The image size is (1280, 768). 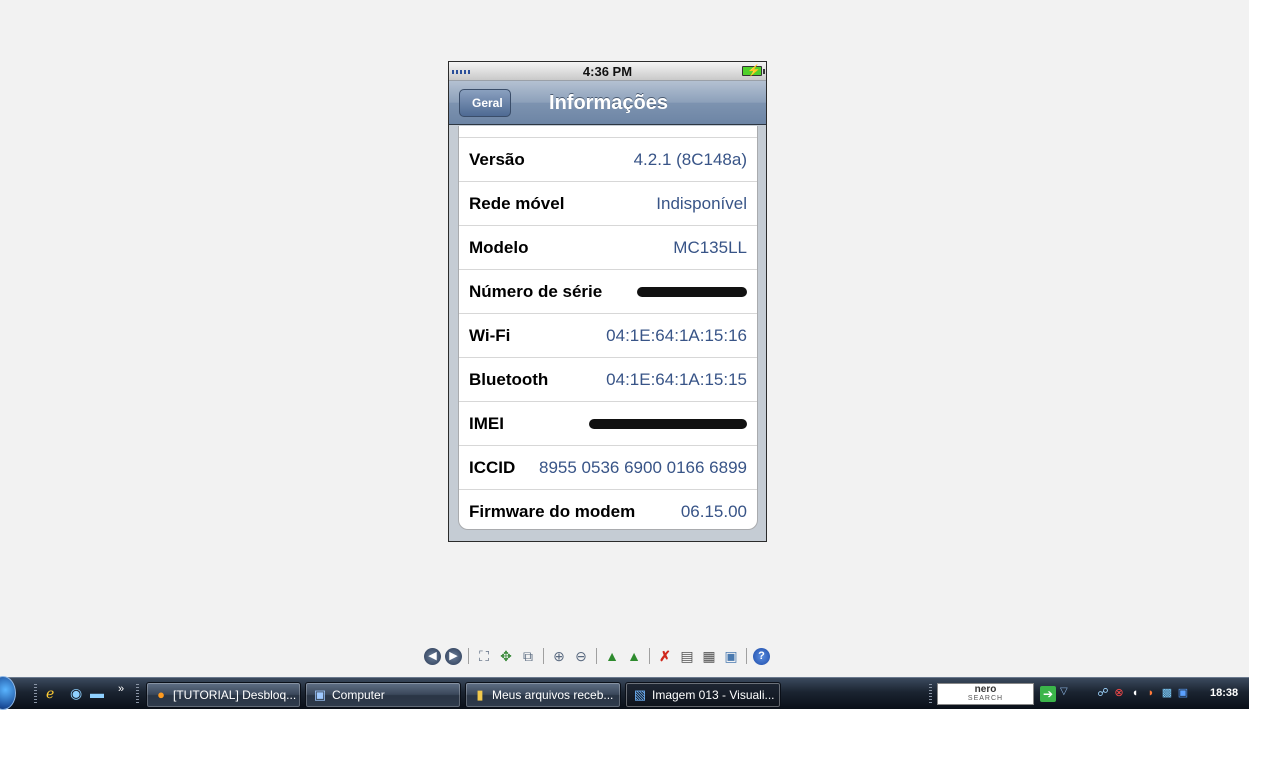 What do you see at coordinates (701, 203) in the screenshot?
I see `row-value: Indisponível` at bounding box center [701, 203].